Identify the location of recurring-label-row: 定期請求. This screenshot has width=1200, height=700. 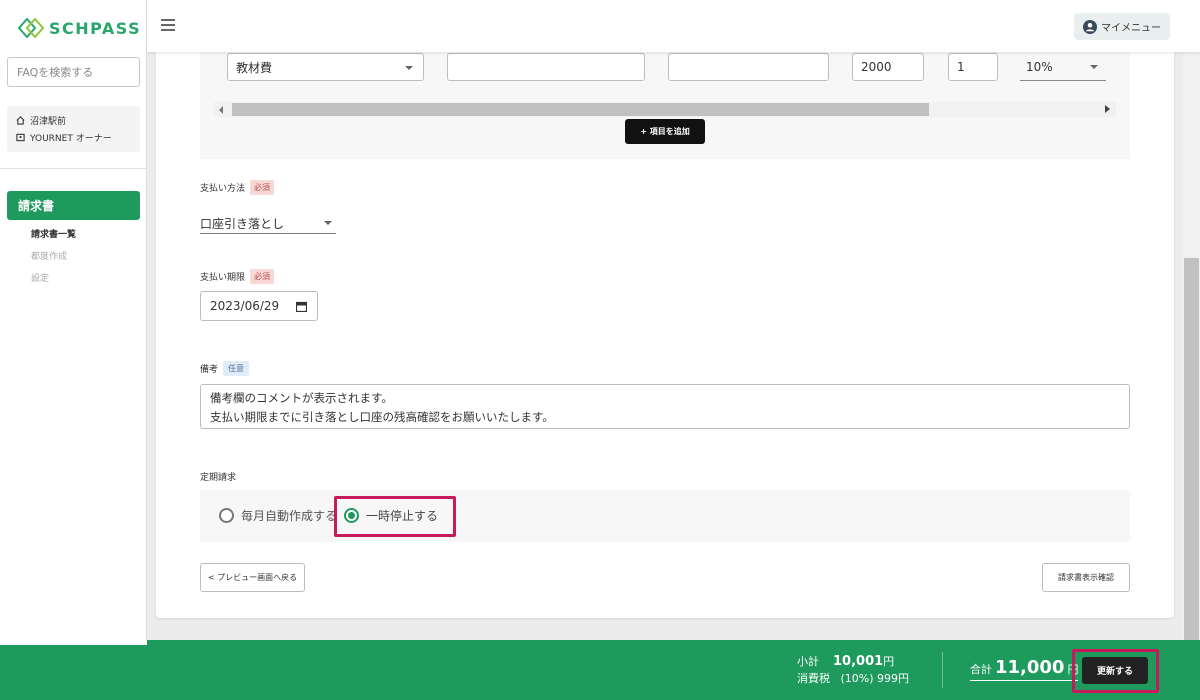
(218, 476).